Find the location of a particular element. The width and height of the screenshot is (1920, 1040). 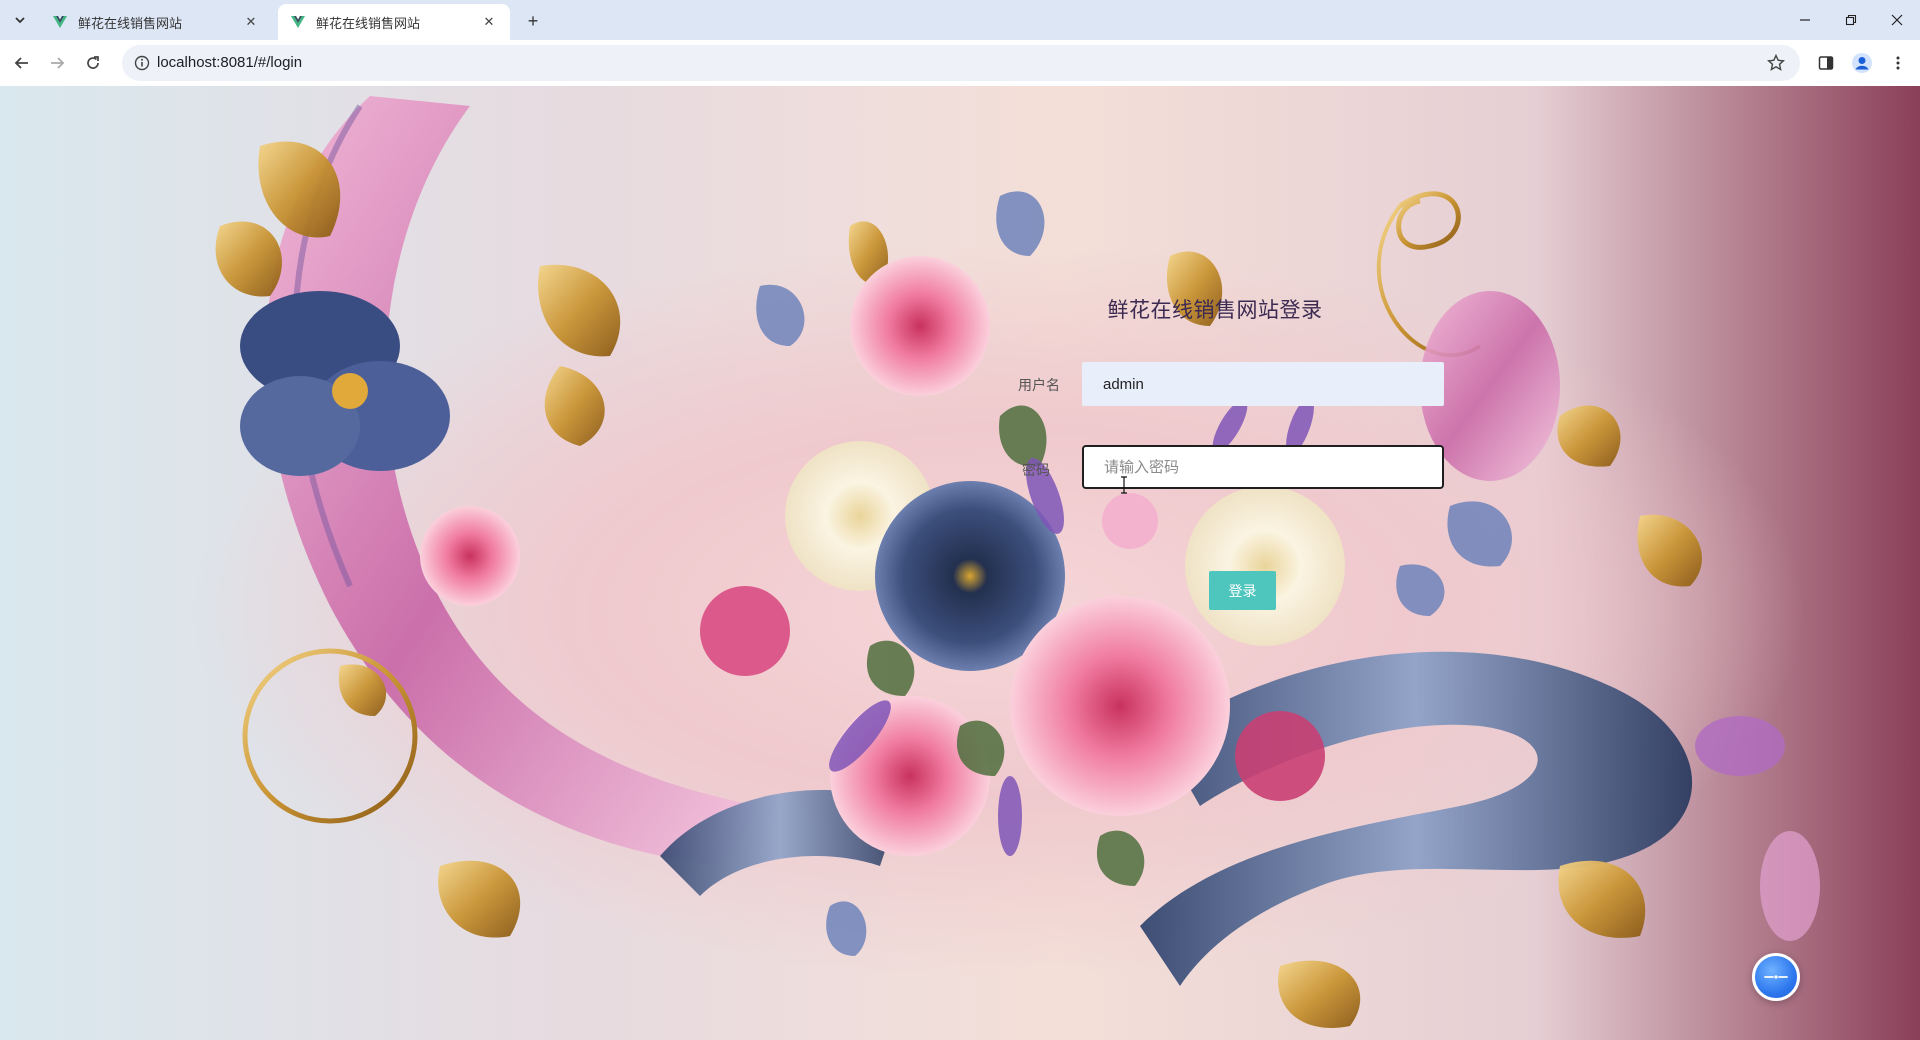

browser-toolbar: localhost:8081/#/login is located at coordinates (960, 63).